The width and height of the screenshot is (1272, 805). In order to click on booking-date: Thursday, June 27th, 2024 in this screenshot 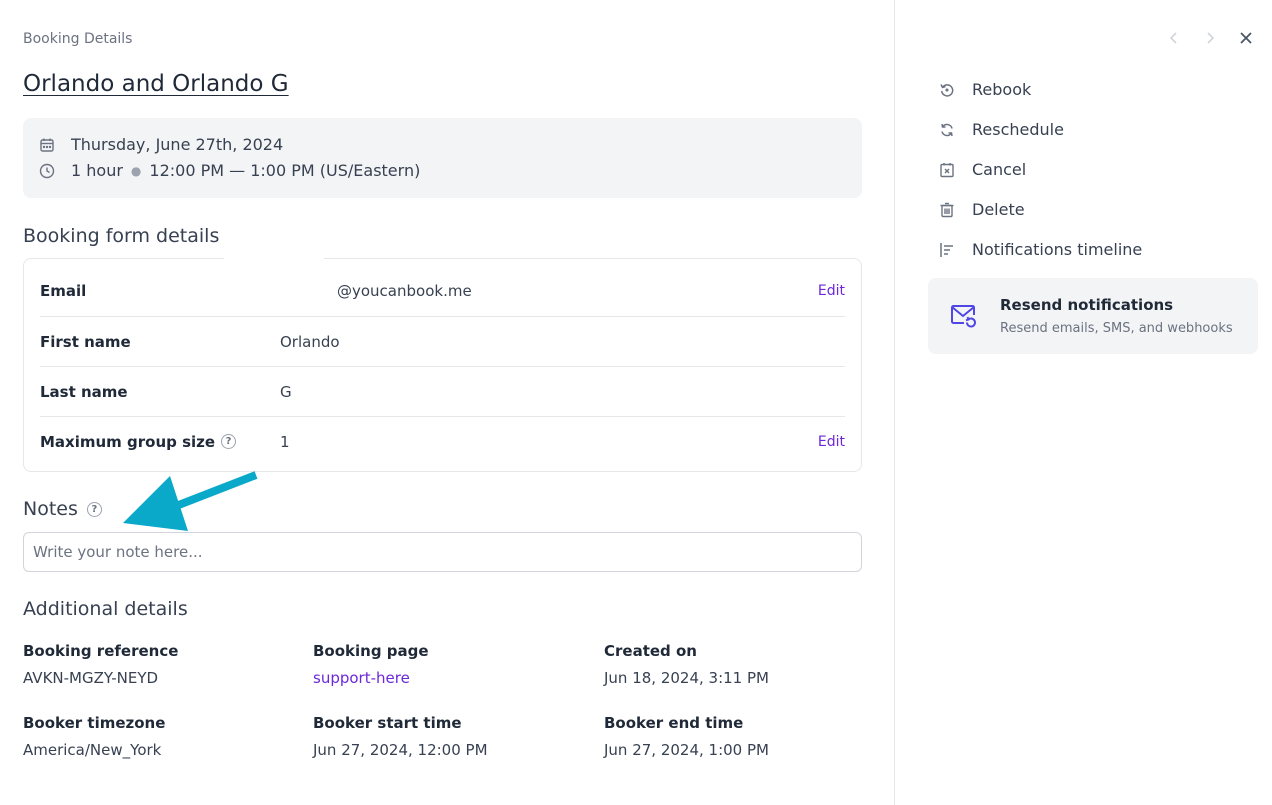, I will do `click(177, 144)`.